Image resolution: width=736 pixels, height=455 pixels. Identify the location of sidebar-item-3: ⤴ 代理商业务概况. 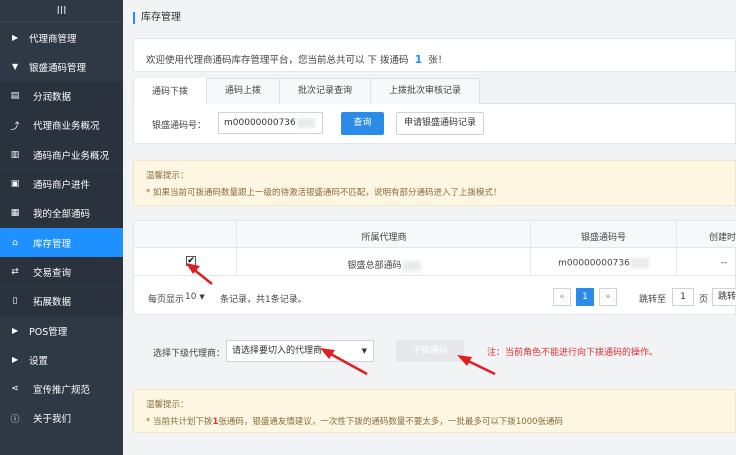
(61, 125).